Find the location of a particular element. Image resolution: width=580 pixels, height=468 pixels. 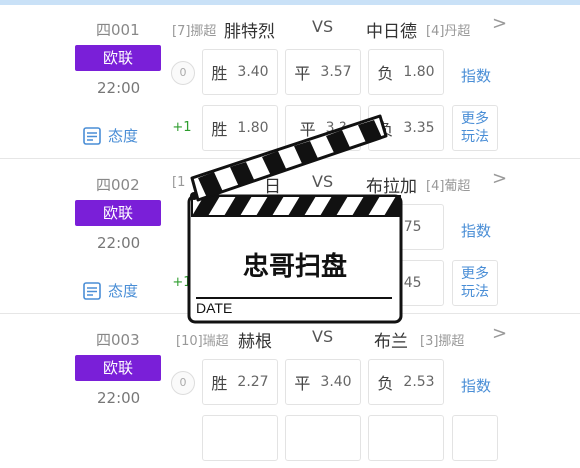

odds-draw: 平 3.40 is located at coordinates (323, 382).